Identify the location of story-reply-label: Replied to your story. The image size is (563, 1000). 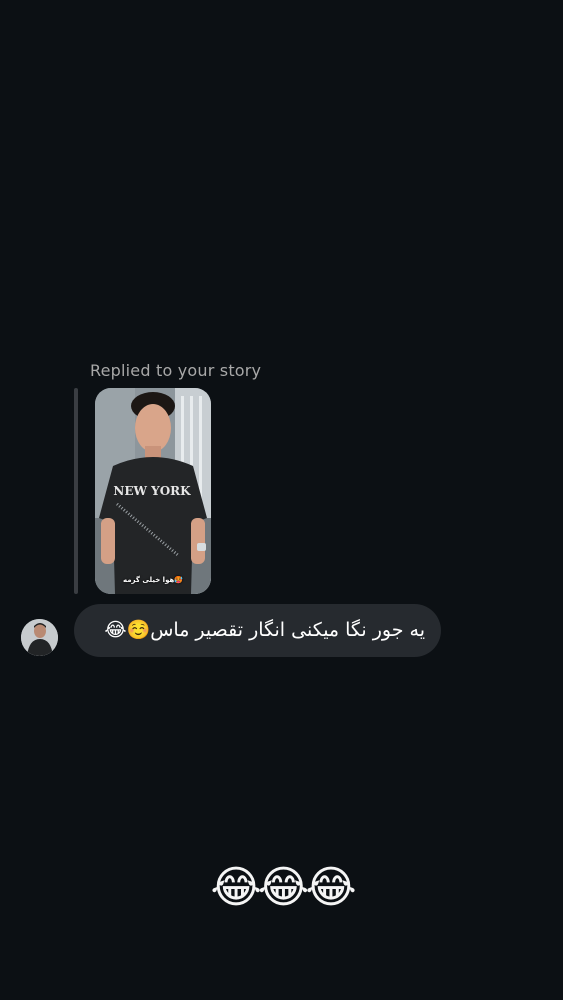
(176, 370).